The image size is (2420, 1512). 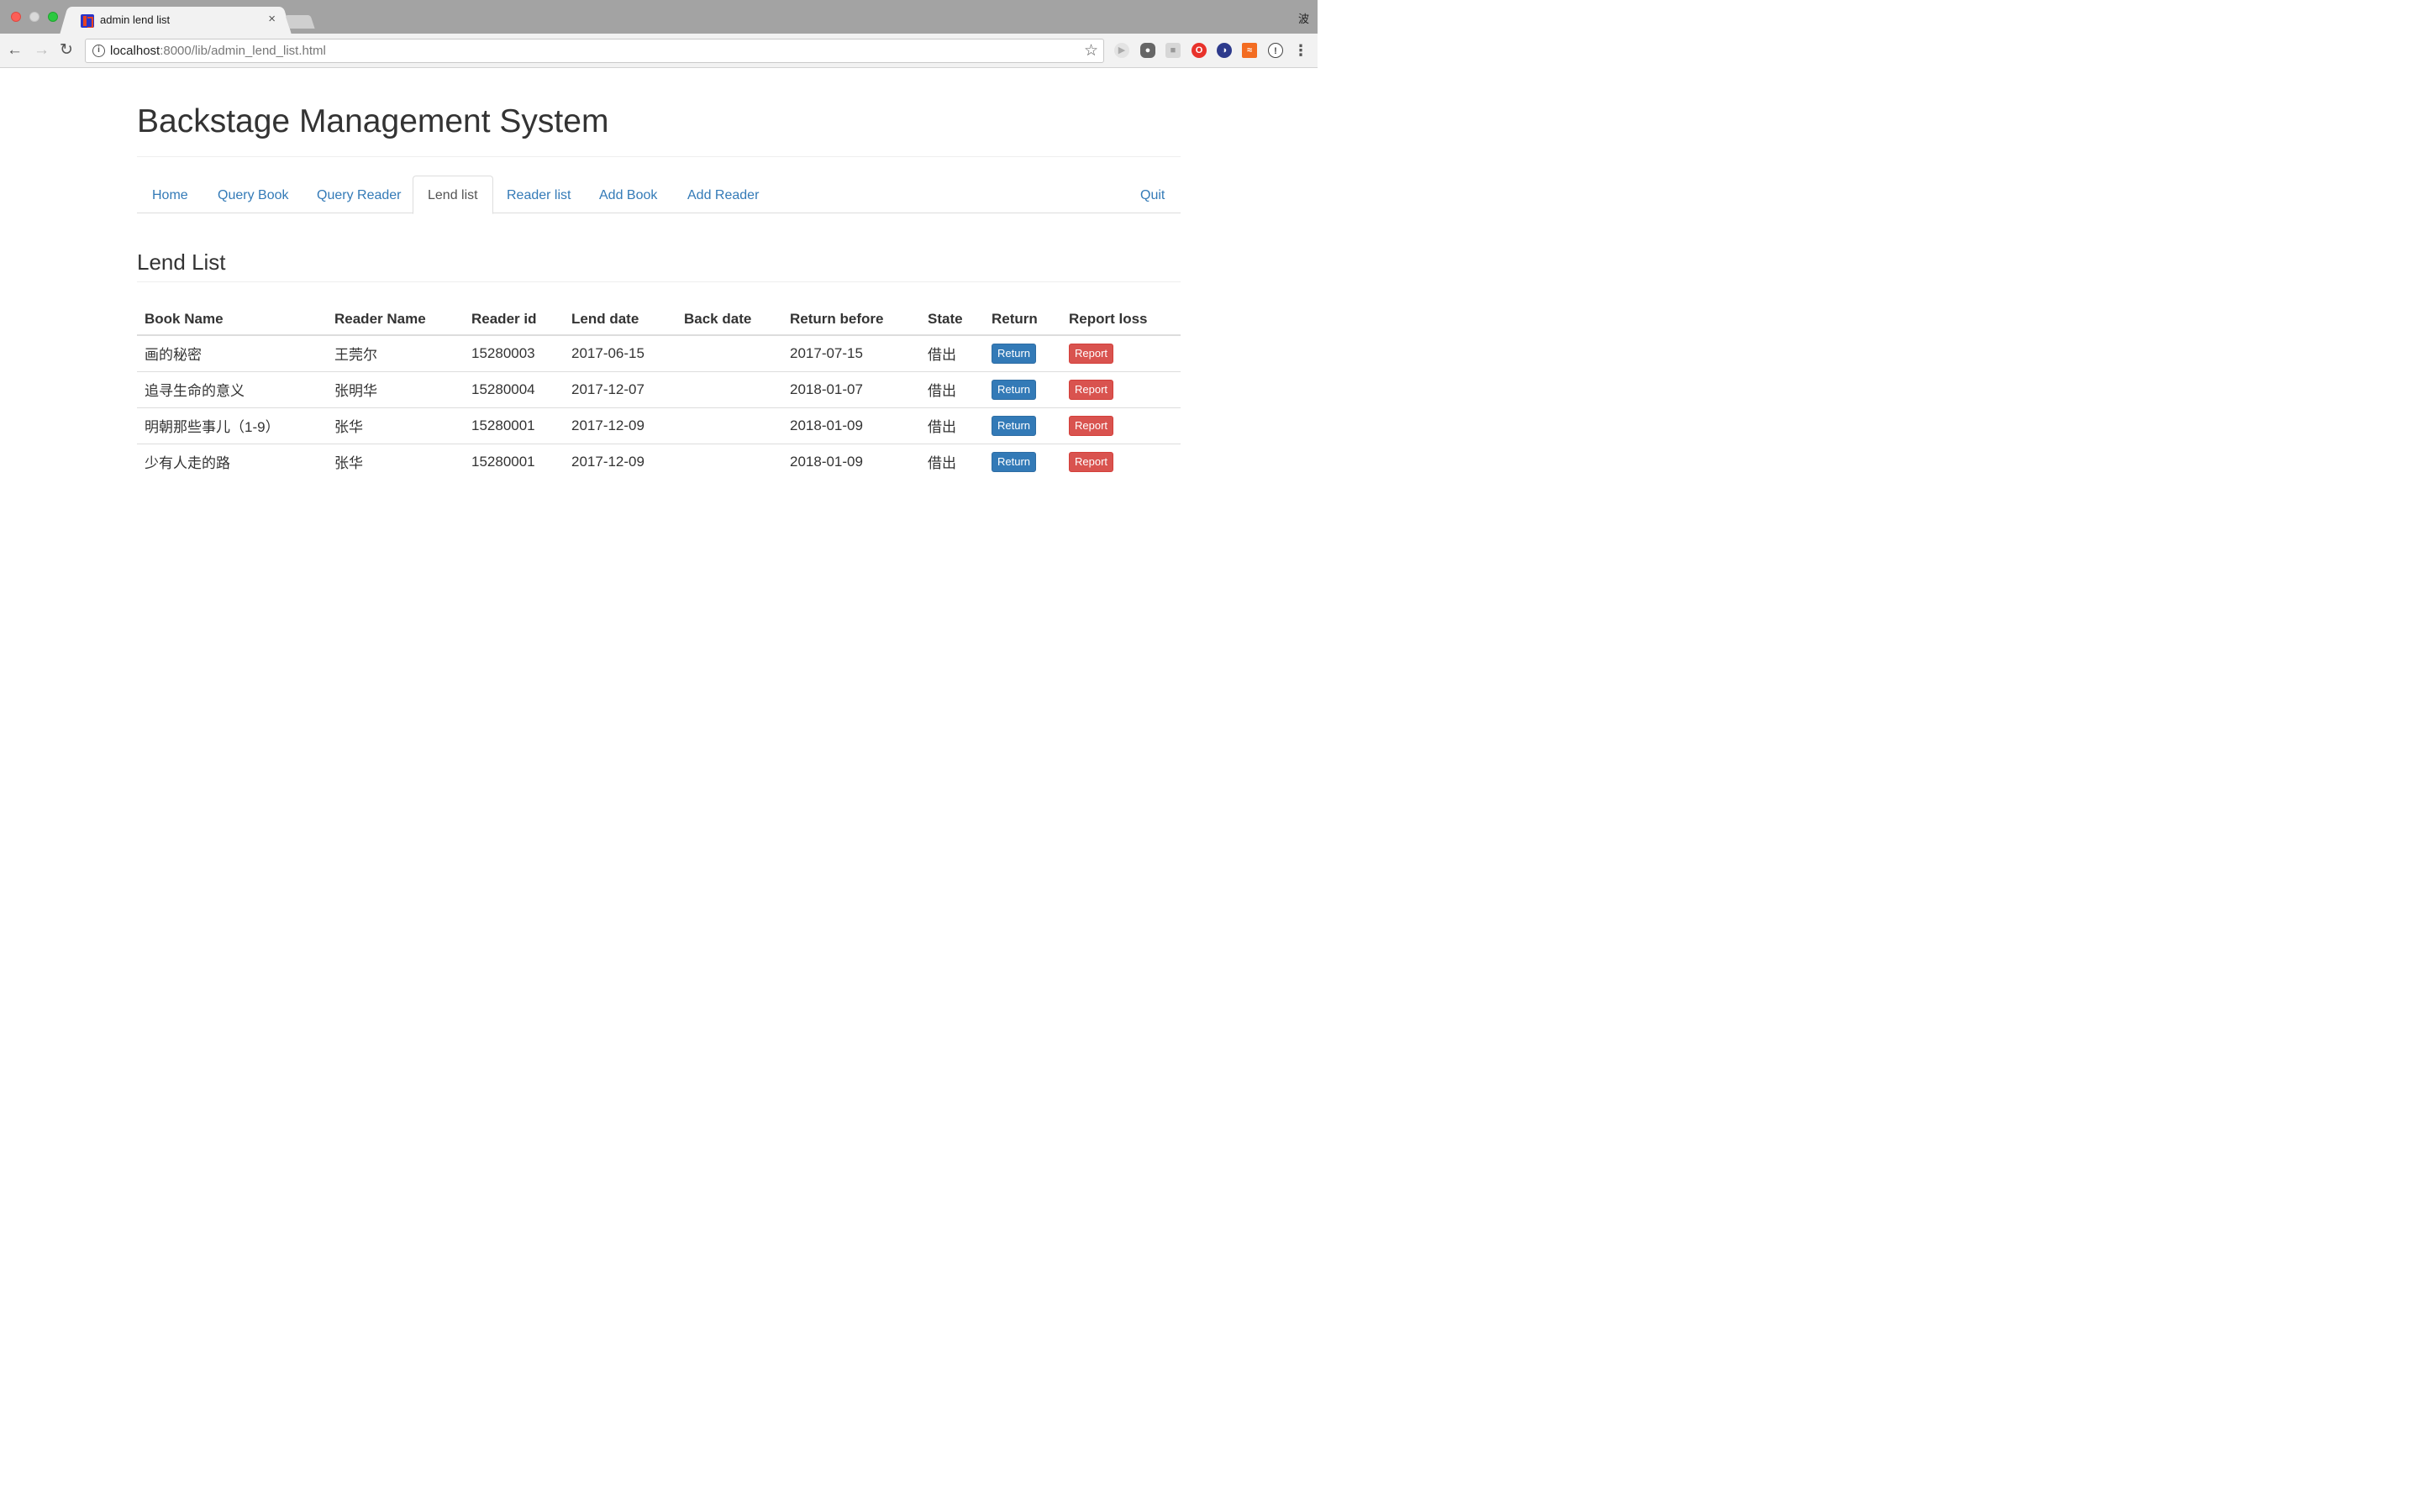 What do you see at coordinates (1199, 50) in the screenshot?
I see `extension-opera-icon: O` at bounding box center [1199, 50].